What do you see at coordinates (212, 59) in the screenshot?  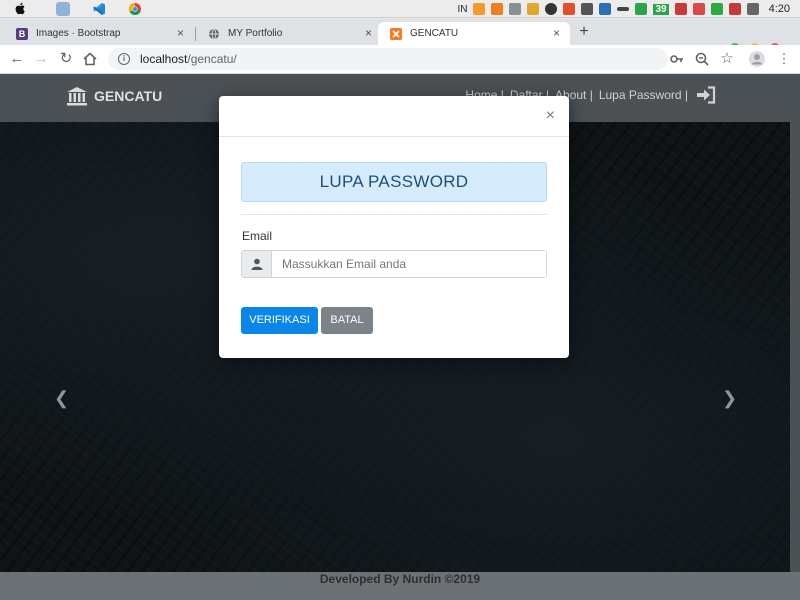 I see `address-path: /gencatu/` at bounding box center [212, 59].